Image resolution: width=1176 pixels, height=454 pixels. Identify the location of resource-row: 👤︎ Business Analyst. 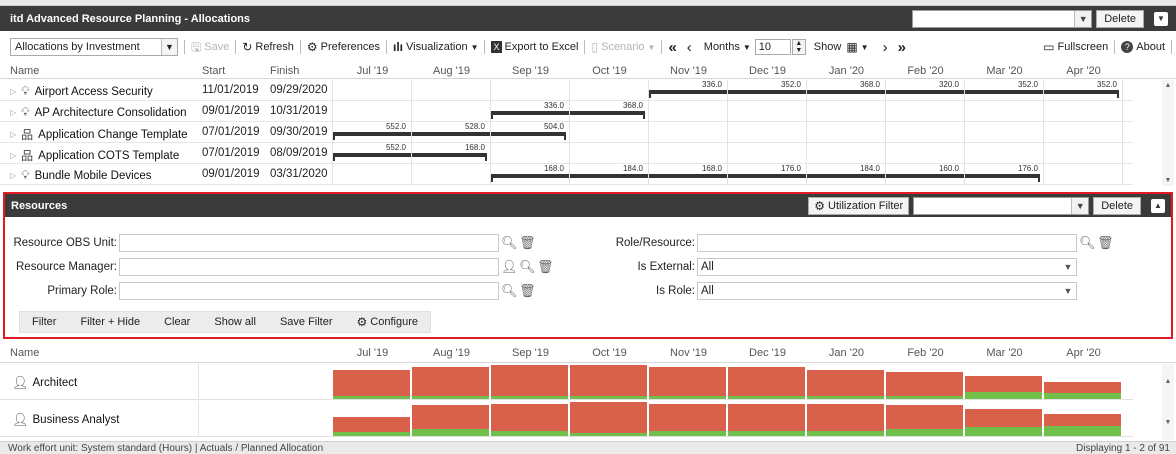
(566, 419).